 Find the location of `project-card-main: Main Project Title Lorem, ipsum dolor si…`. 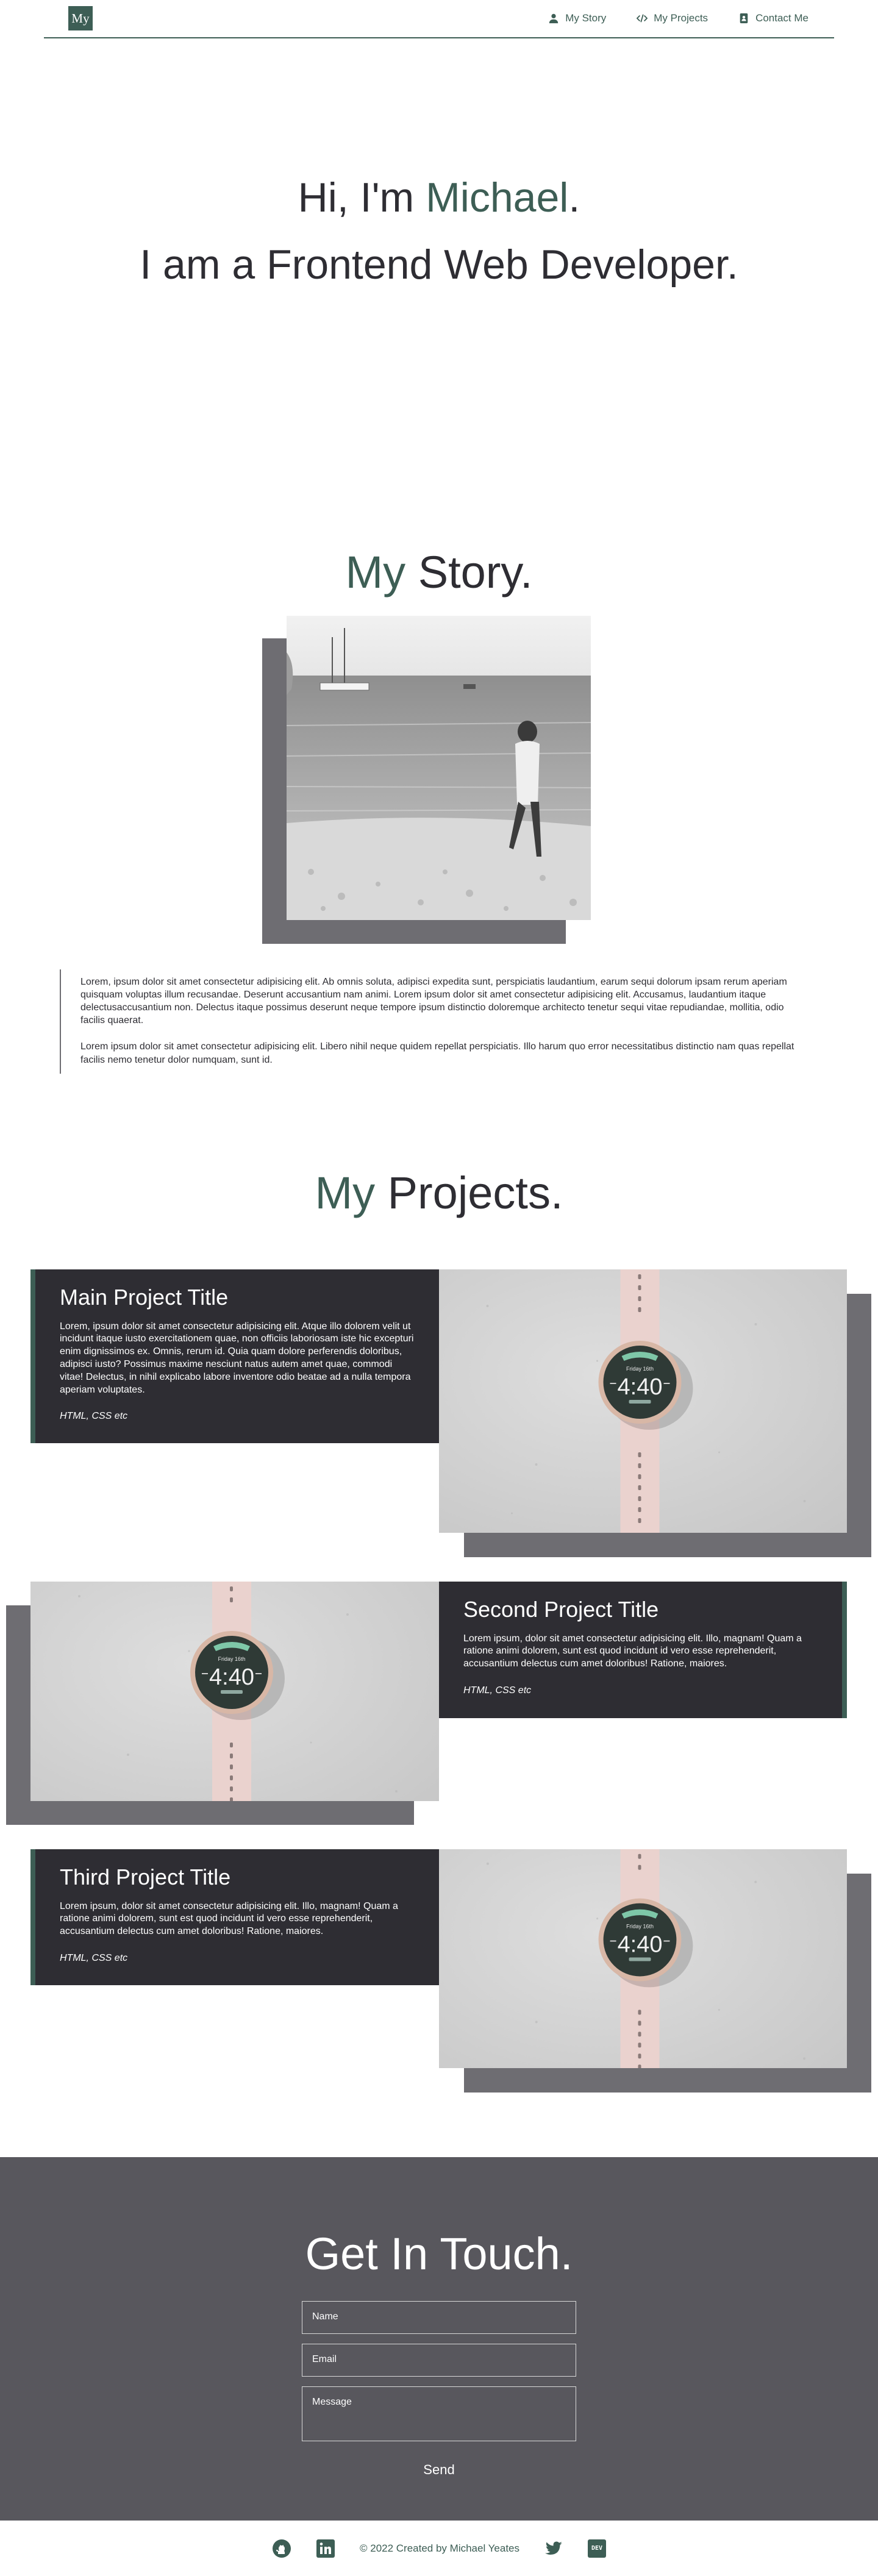

project-card-main: Main Project Title Lorem, ipsum dolor si… is located at coordinates (234, 1356).